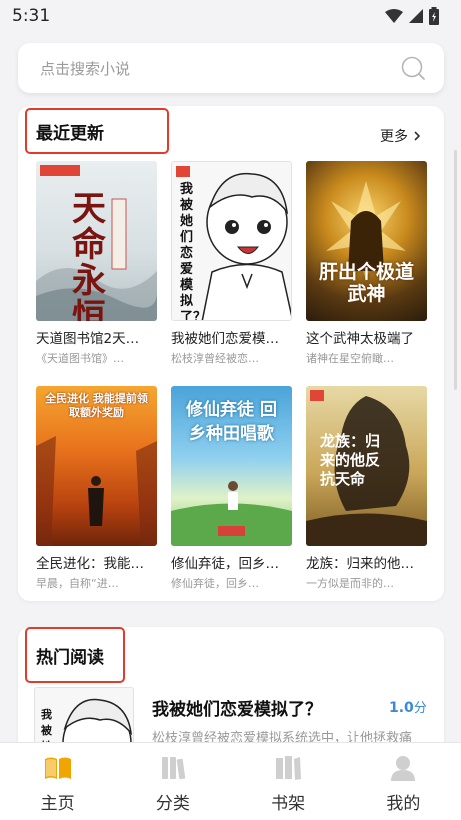  What do you see at coordinates (57, 804) in the screenshot?
I see `tab-label: 主页` at bounding box center [57, 804].